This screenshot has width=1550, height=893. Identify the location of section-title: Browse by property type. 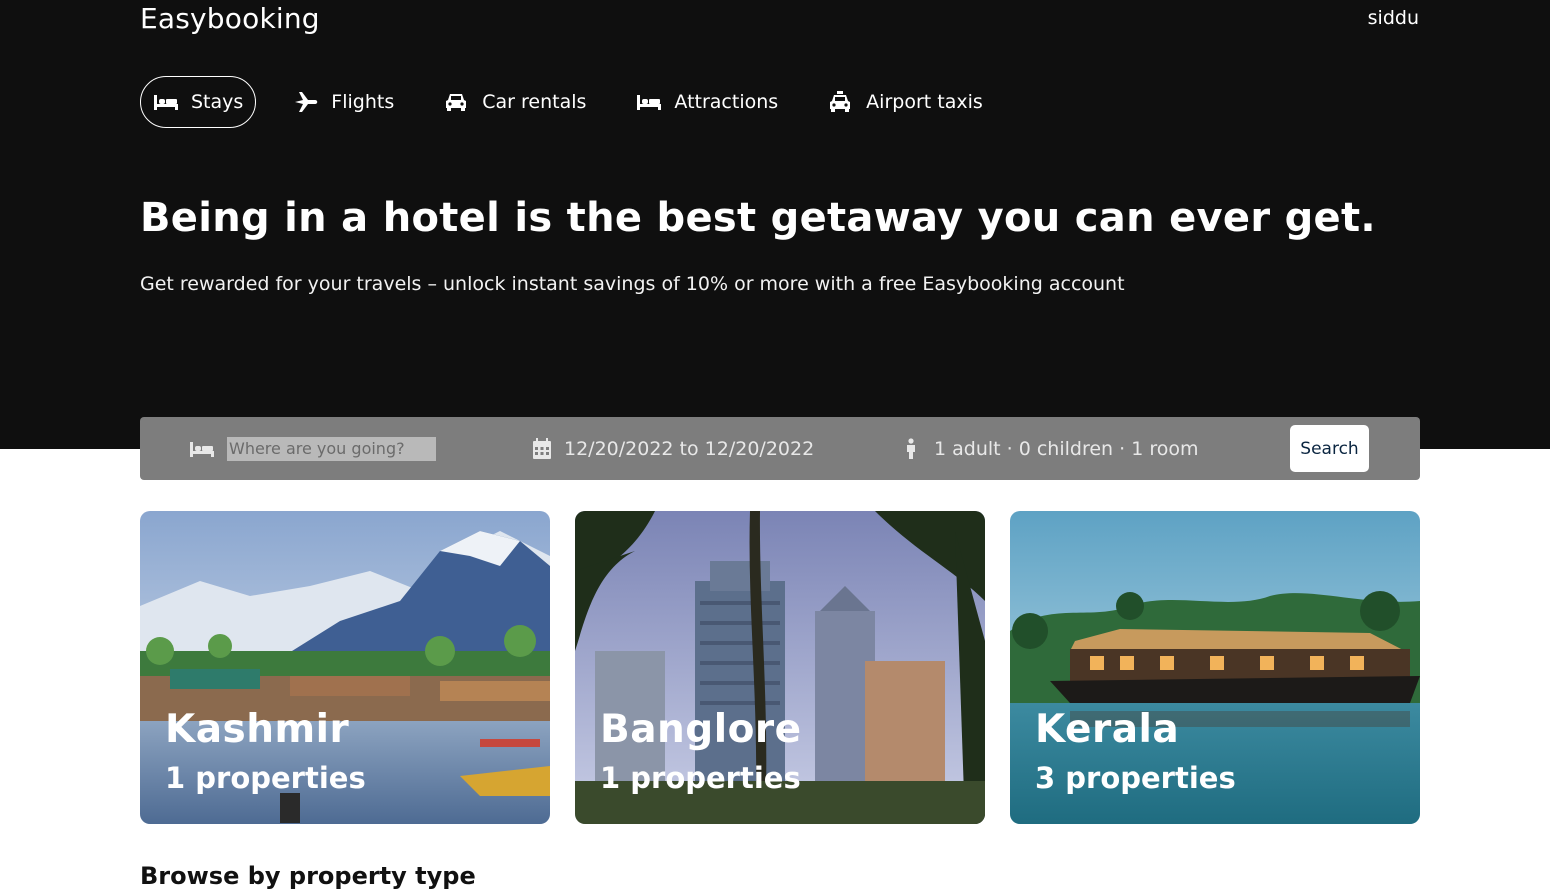
(308, 876).